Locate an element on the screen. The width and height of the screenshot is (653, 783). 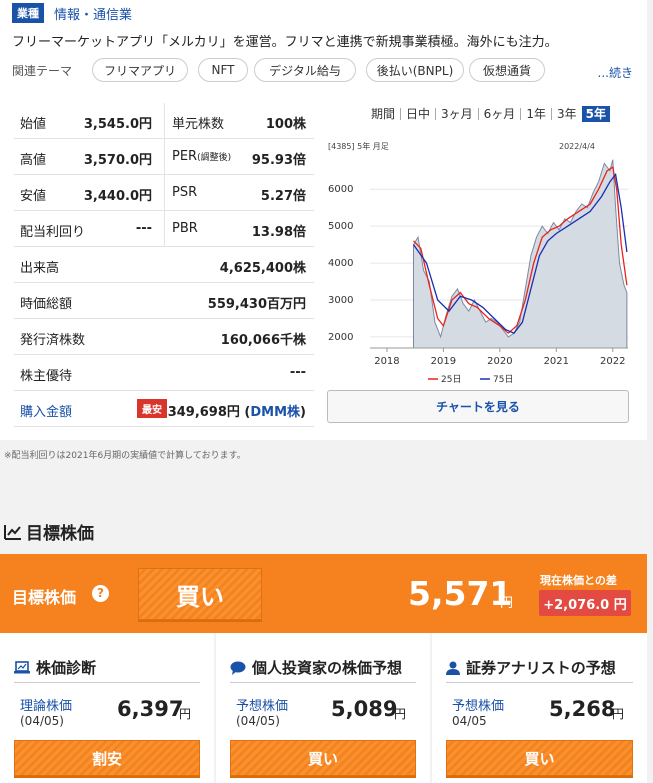
x-tick-label: 2021 is located at coordinates (556, 361).